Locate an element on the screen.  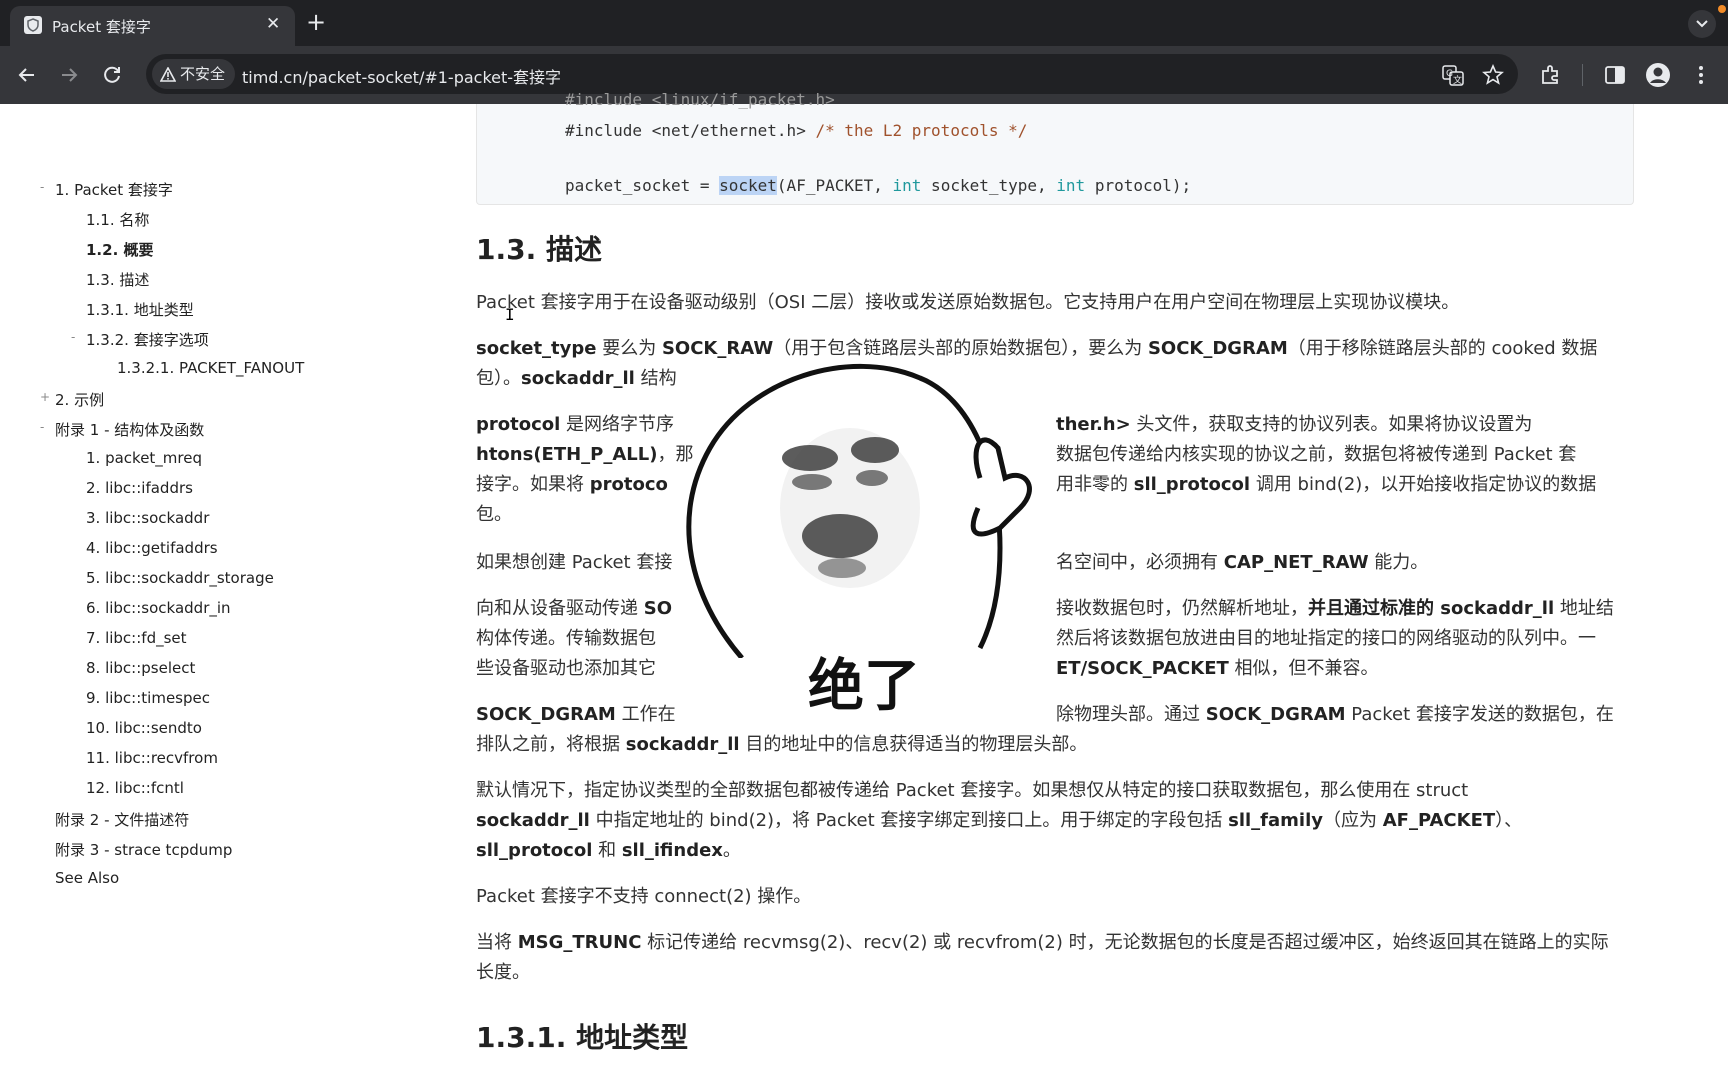
toc-item: 12. libc::fcntl is located at coordinates (135, 788).